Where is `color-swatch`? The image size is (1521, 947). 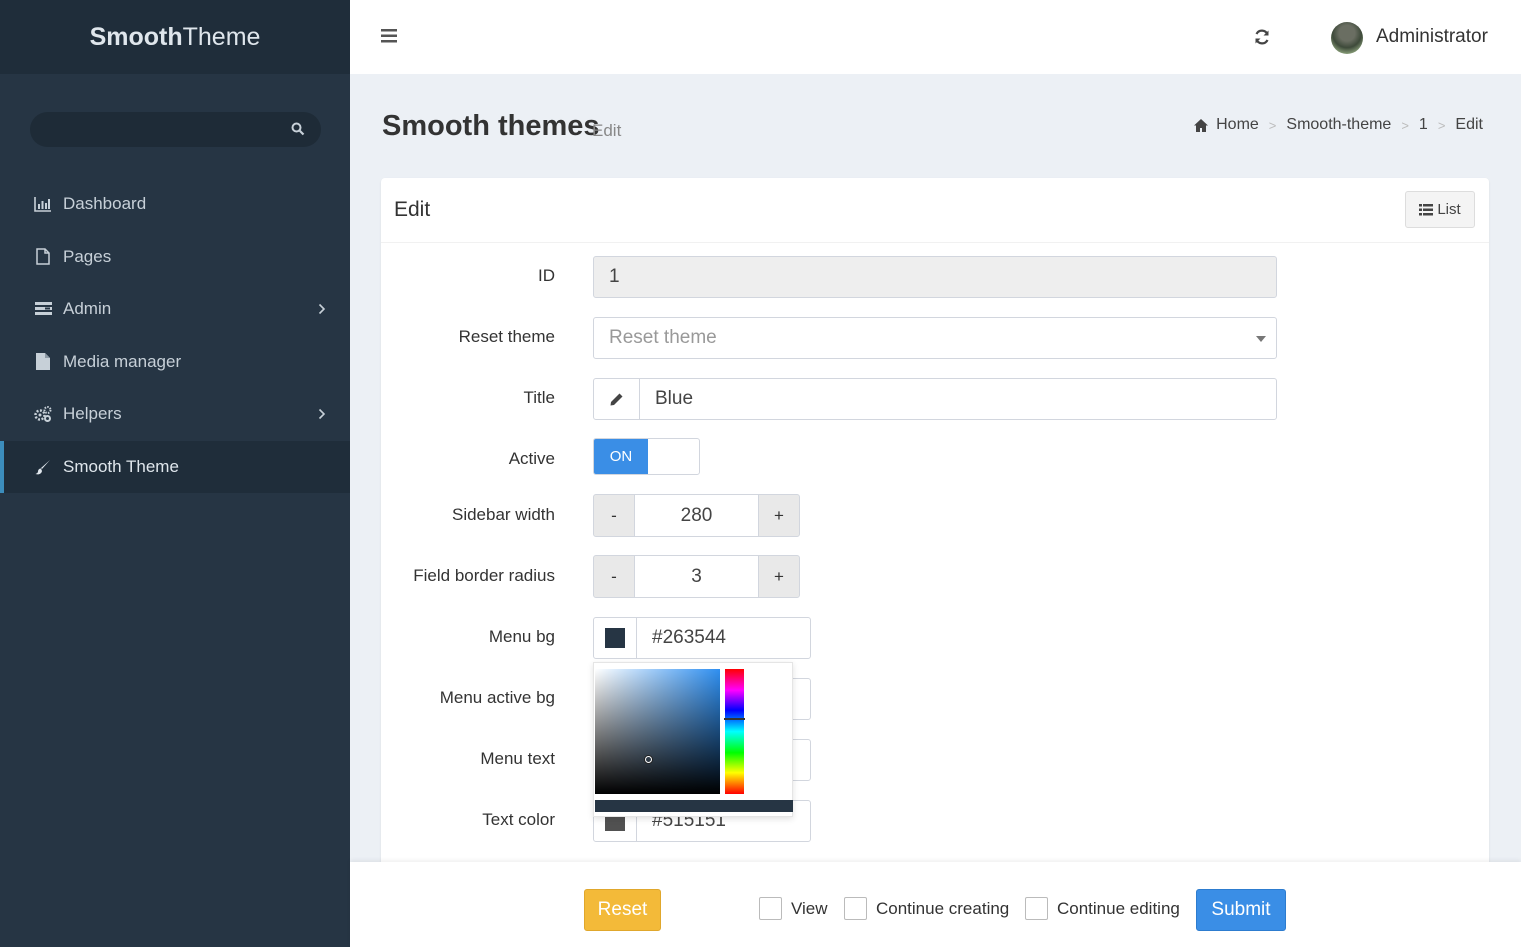
color-swatch is located at coordinates (615, 638).